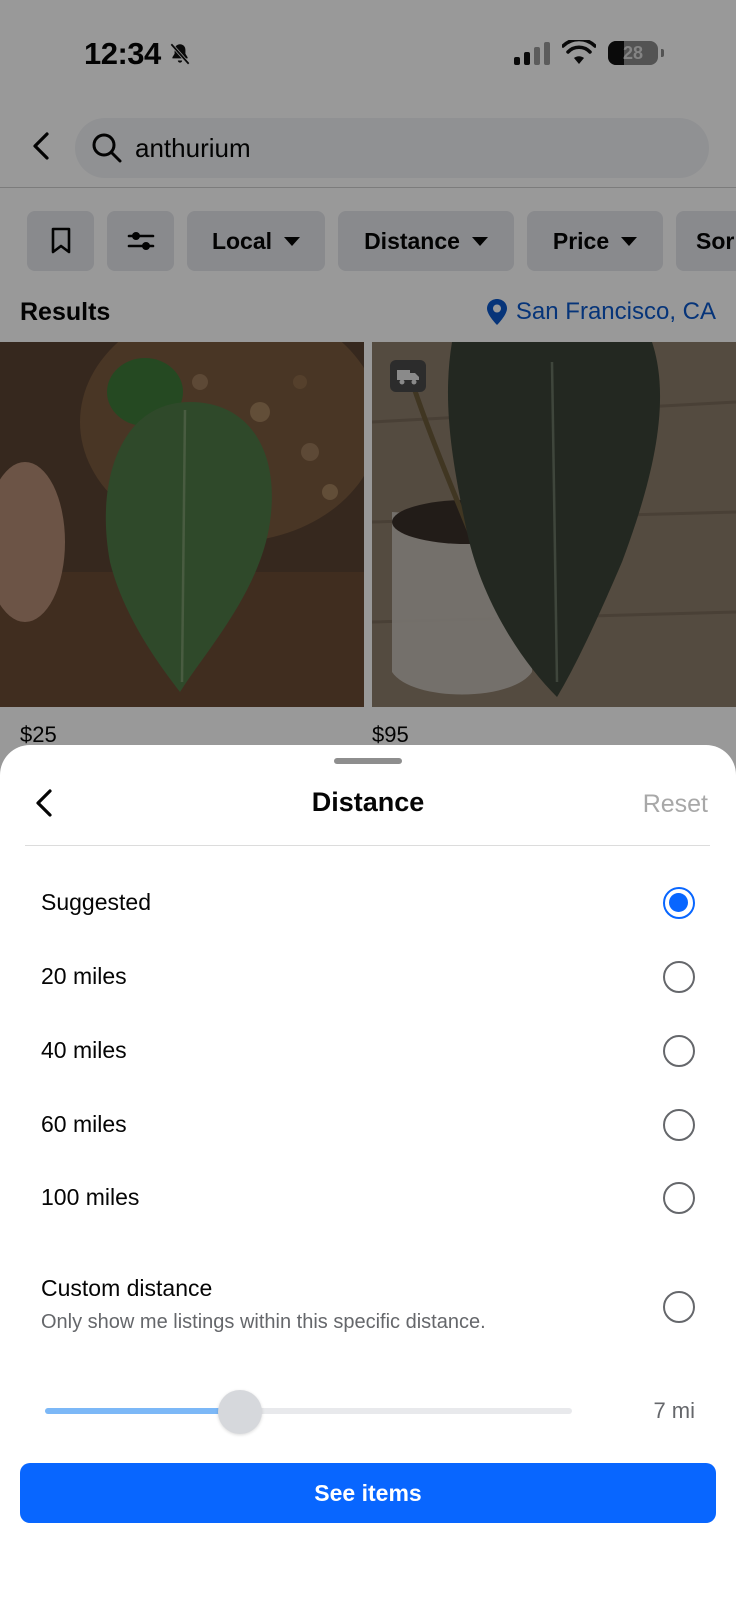 Image resolution: width=736 pixels, height=1600 pixels. Describe the element at coordinates (90, 1197) in the screenshot. I see `option-label: 100 miles` at that location.